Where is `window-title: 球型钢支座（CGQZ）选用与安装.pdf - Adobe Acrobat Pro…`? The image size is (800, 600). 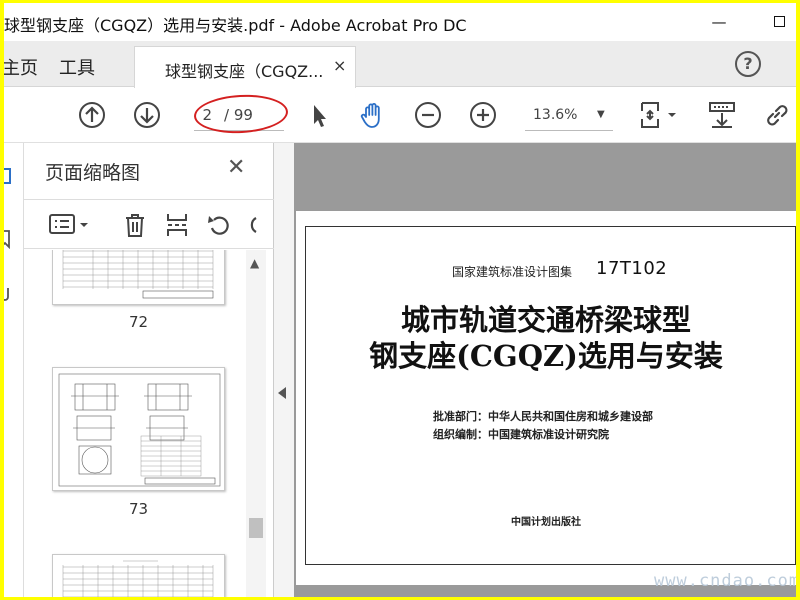
window-title: 球型钢支座（CGQZ）选用与安装.pdf - Adobe Acrobat Pro… is located at coordinates (235, 25).